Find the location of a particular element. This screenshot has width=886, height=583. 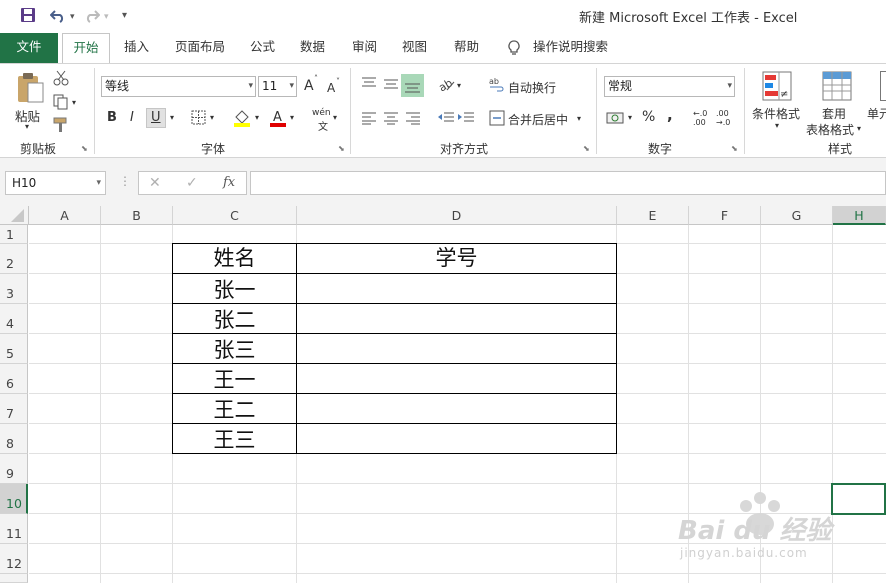

column-header-e: E is located at coordinates (653, 215).